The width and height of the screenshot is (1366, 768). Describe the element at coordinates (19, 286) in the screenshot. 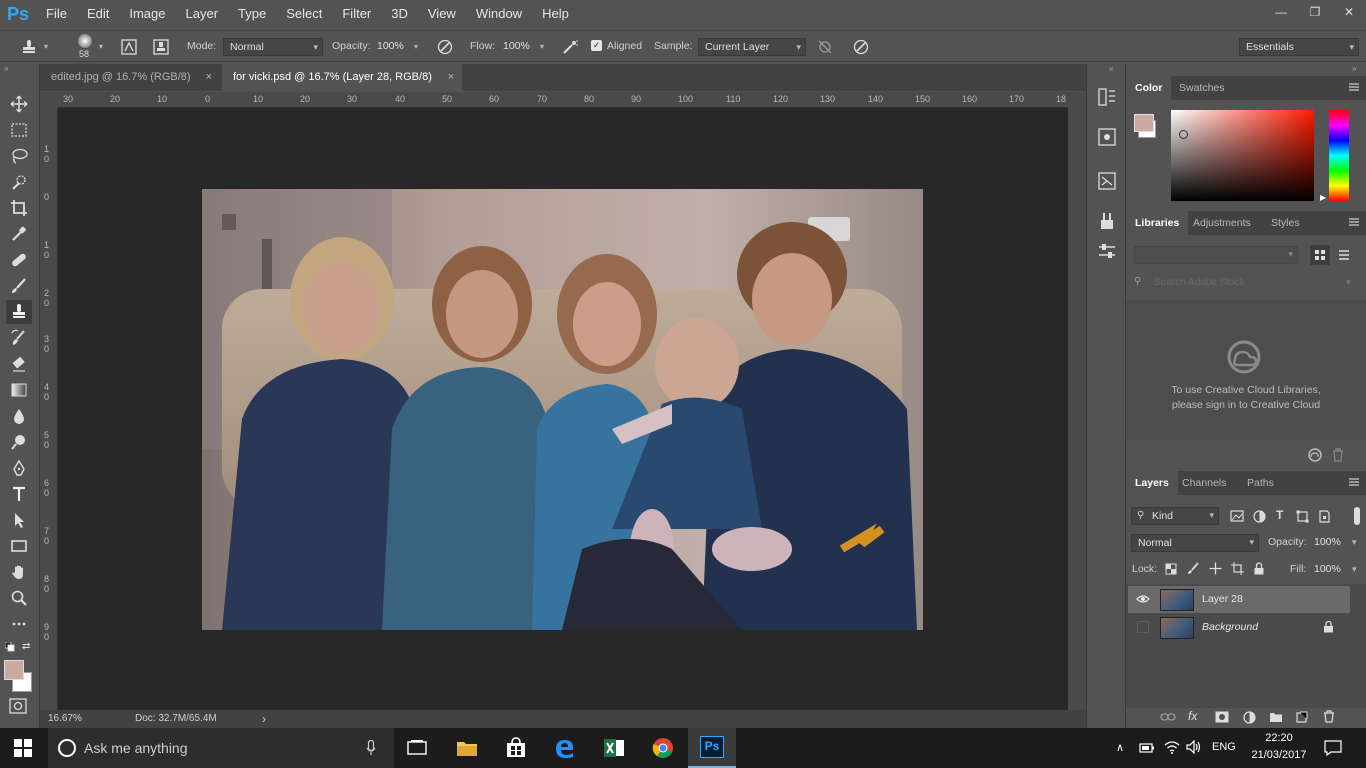

I see `brush-tool-icon` at that location.